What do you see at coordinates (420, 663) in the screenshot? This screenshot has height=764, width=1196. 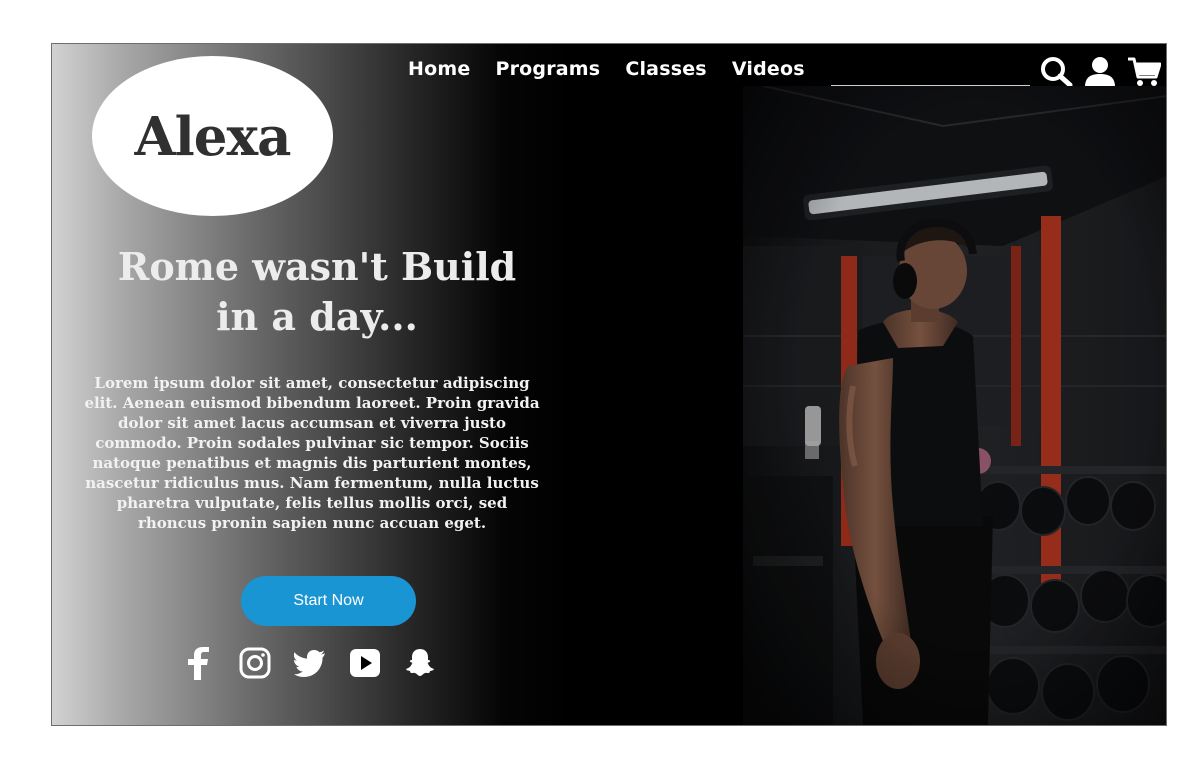 I see `snapchat-icon` at bounding box center [420, 663].